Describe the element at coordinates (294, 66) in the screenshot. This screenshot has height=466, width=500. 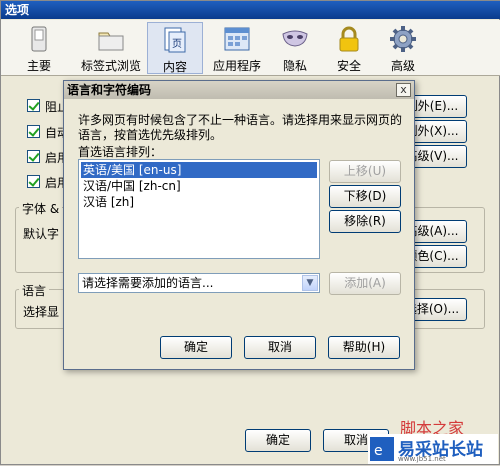
I see `tab-label: 隐私` at that location.